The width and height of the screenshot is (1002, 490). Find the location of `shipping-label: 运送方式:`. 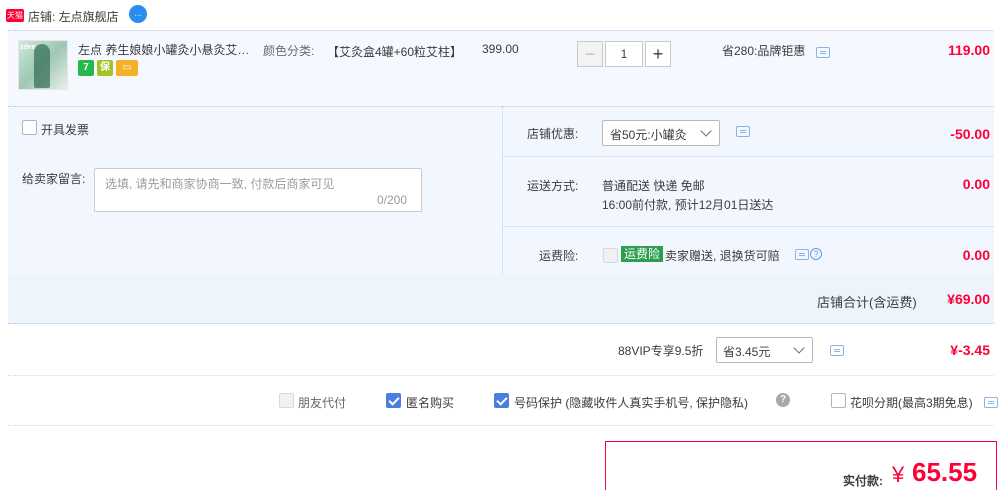

shipping-label: 运送方式: is located at coordinates (553, 186).